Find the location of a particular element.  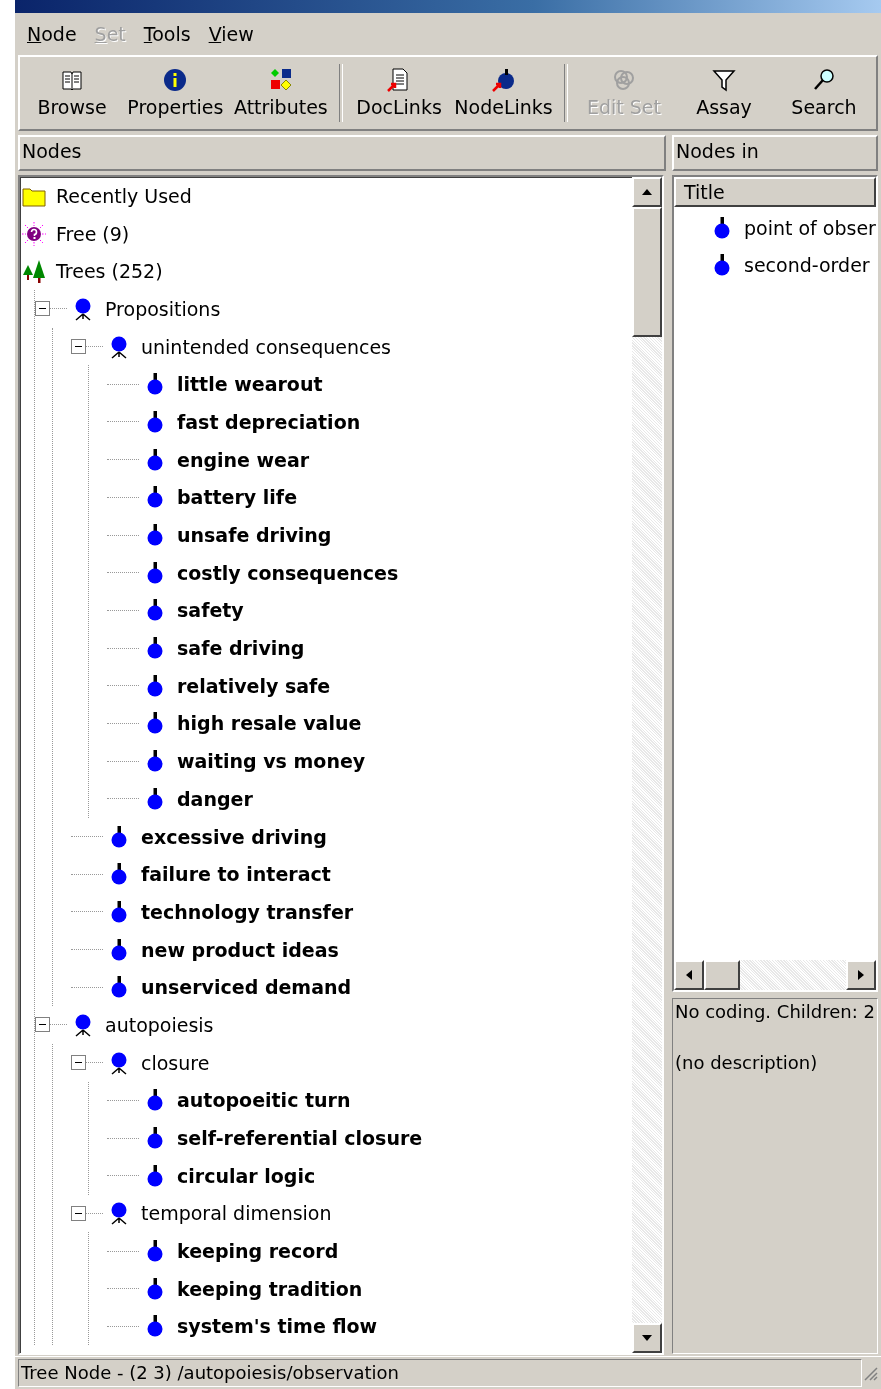

tree-item: unsafe driving is located at coordinates (254, 535).